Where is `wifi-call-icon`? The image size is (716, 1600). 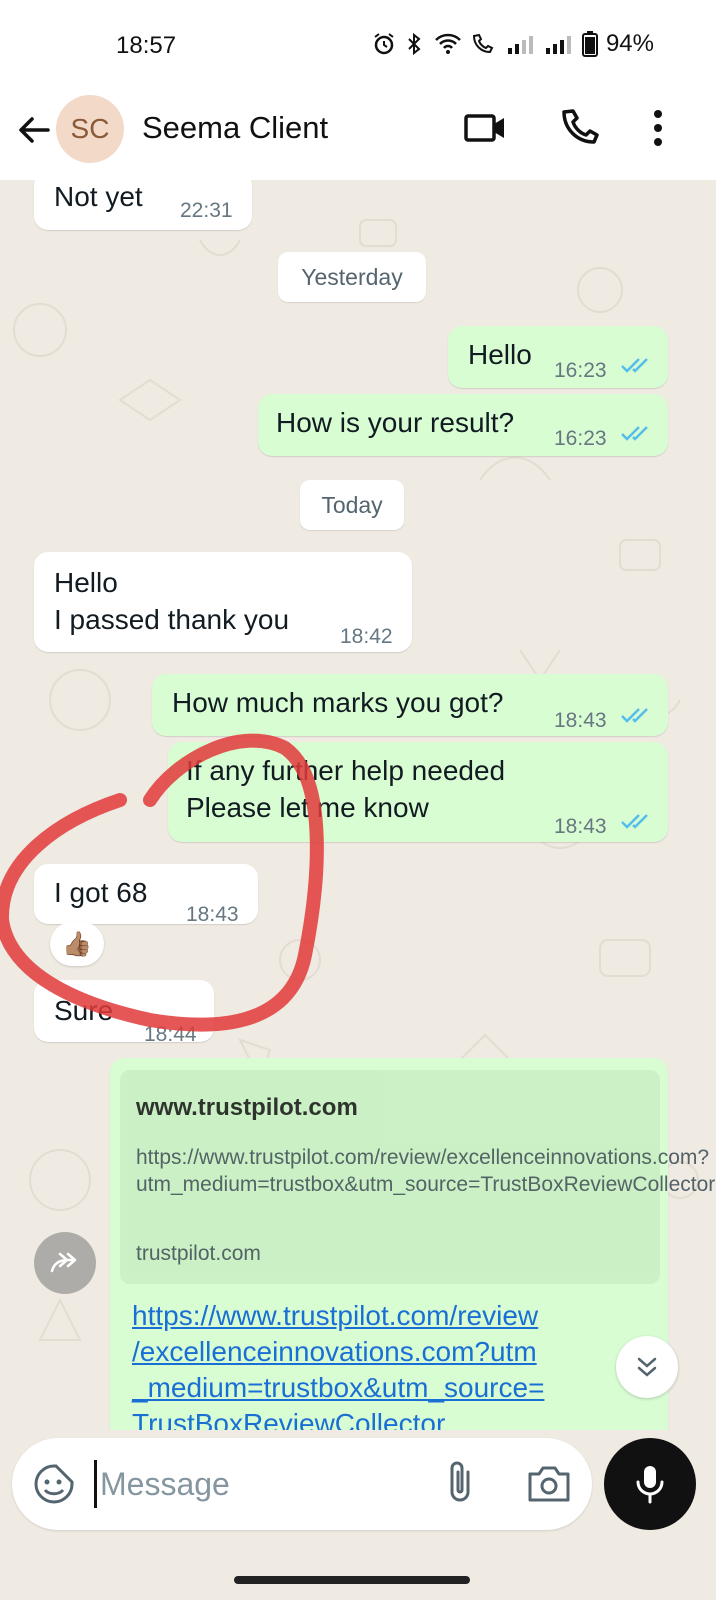
wifi-call-icon is located at coordinates (483, 43).